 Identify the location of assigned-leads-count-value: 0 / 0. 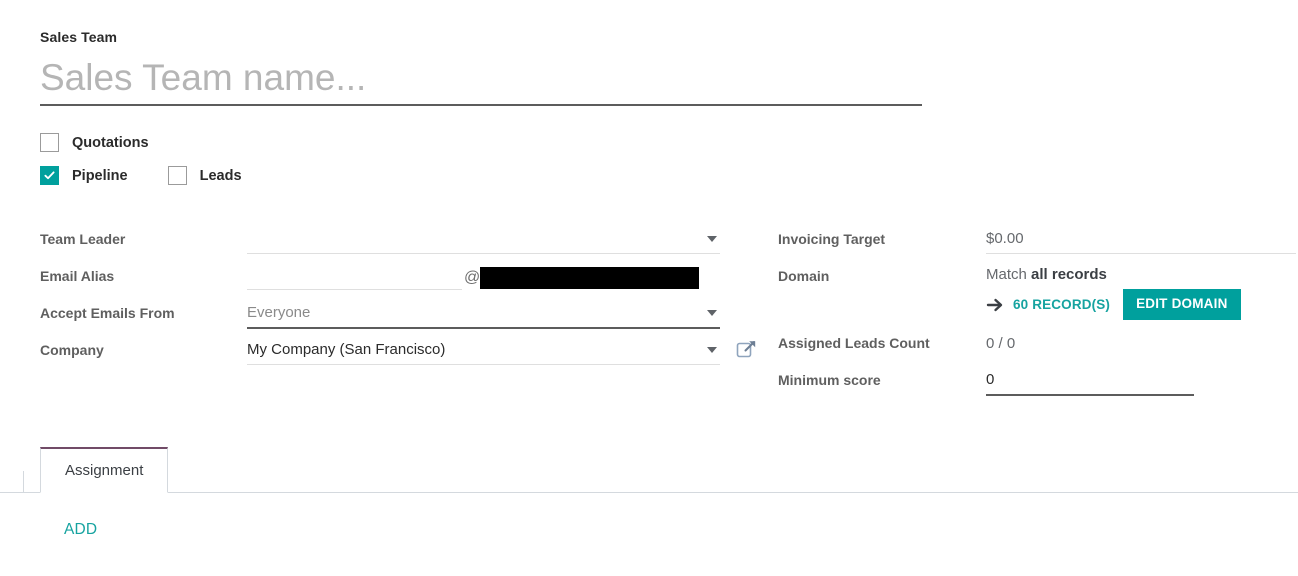
(1132, 344).